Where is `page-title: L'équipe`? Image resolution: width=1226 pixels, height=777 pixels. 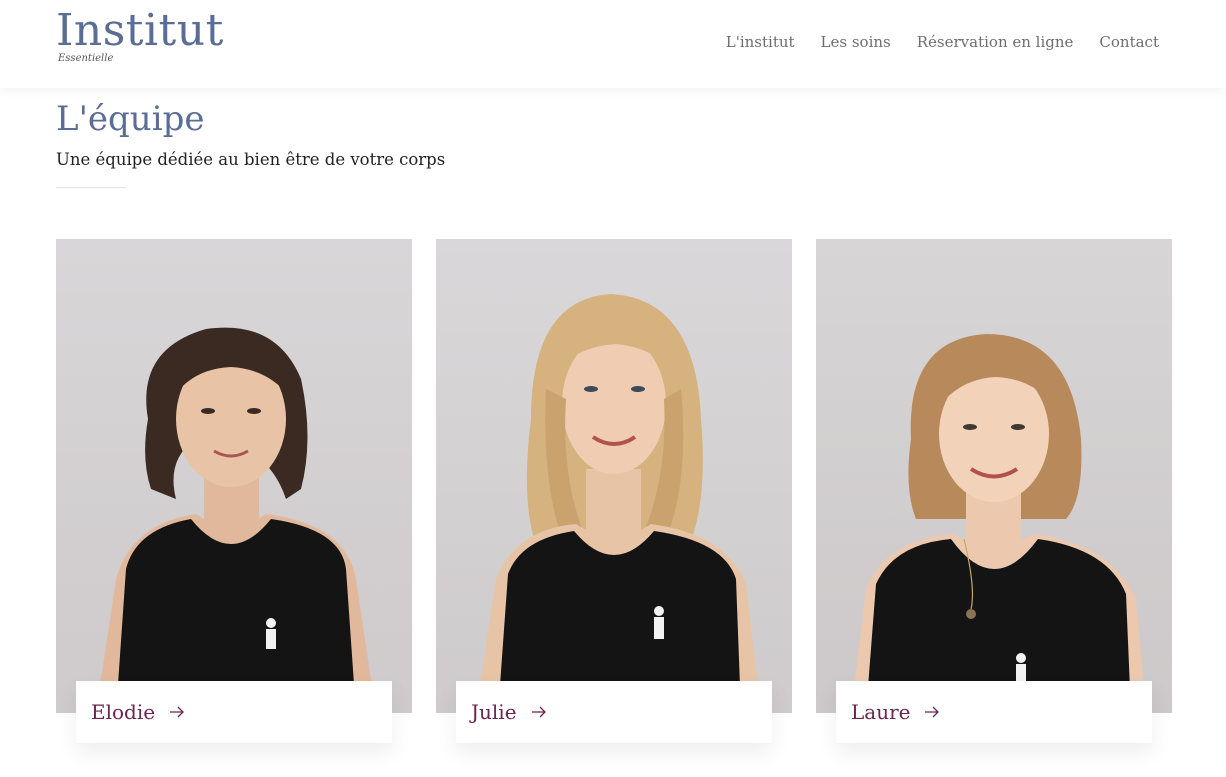 page-title: L'équipe is located at coordinates (130, 119).